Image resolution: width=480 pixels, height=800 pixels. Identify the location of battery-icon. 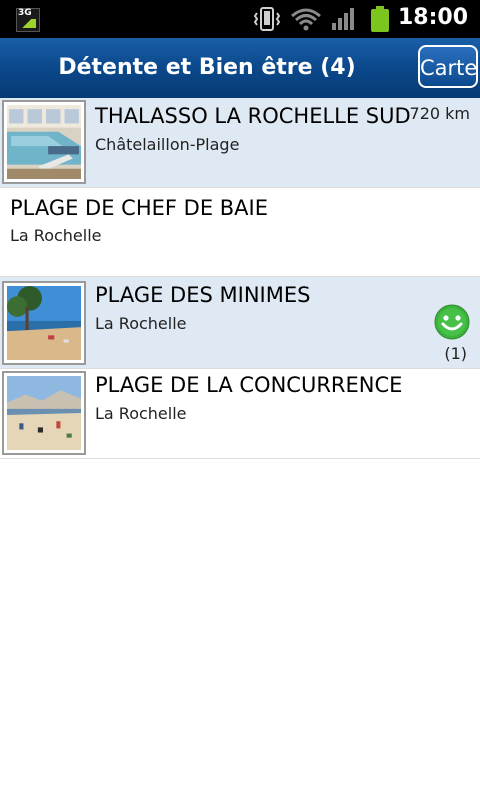
(380, 19).